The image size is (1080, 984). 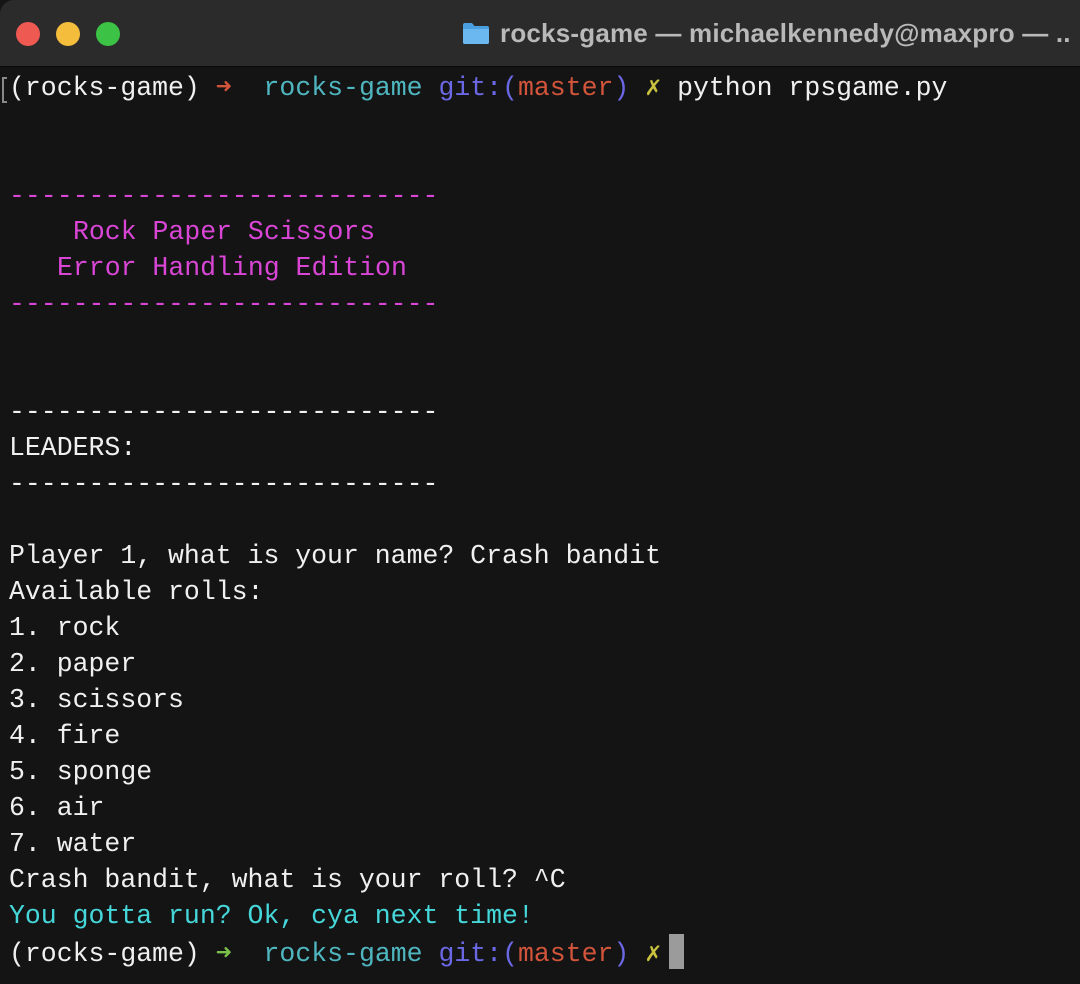 I want to click on leaders-rule-bottom: ---------------------------, so click(x=224, y=484).